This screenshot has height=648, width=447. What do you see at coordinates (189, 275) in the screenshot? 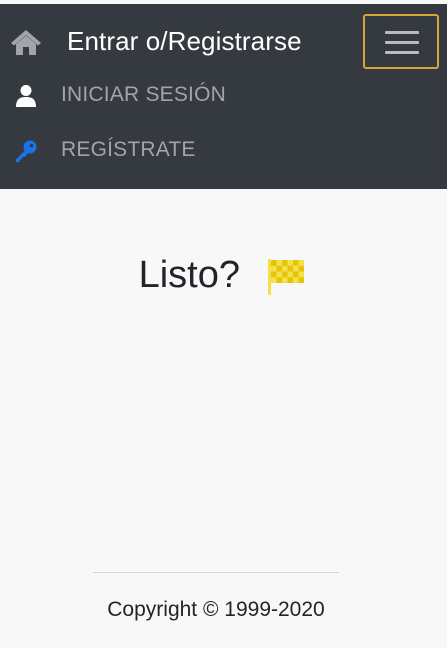
I see `page-title: Listo?` at bounding box center [189, 275].